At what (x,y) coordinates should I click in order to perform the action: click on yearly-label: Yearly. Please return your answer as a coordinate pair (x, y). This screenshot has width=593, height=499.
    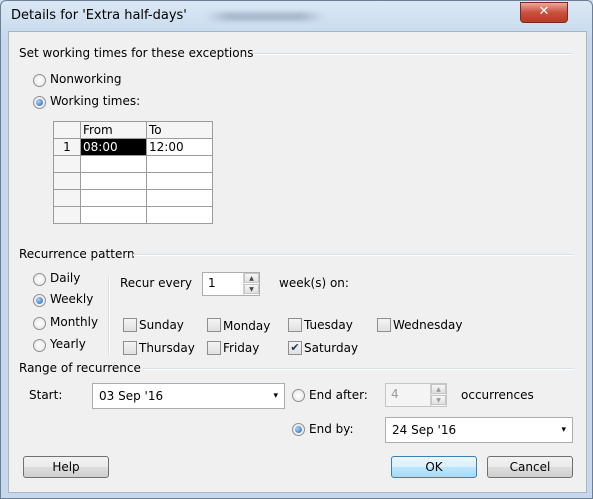
    Looking at the image, I should click on (68, 344).